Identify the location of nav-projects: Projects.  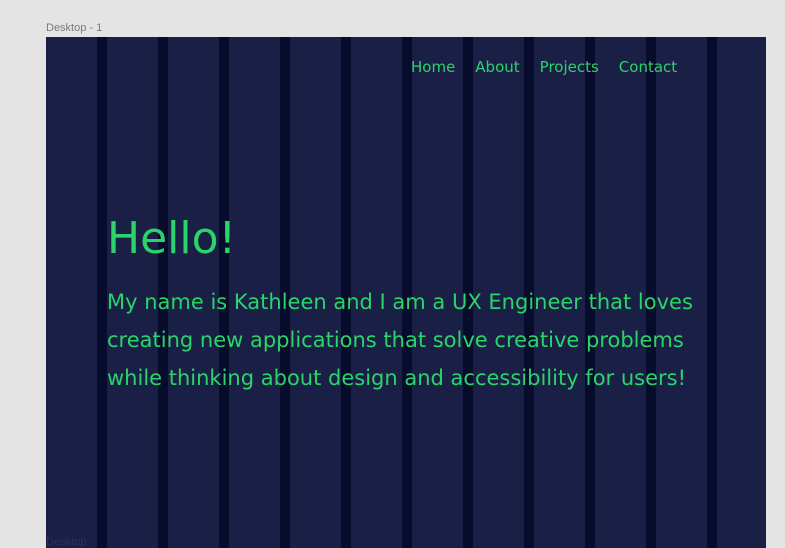
(569, 67).